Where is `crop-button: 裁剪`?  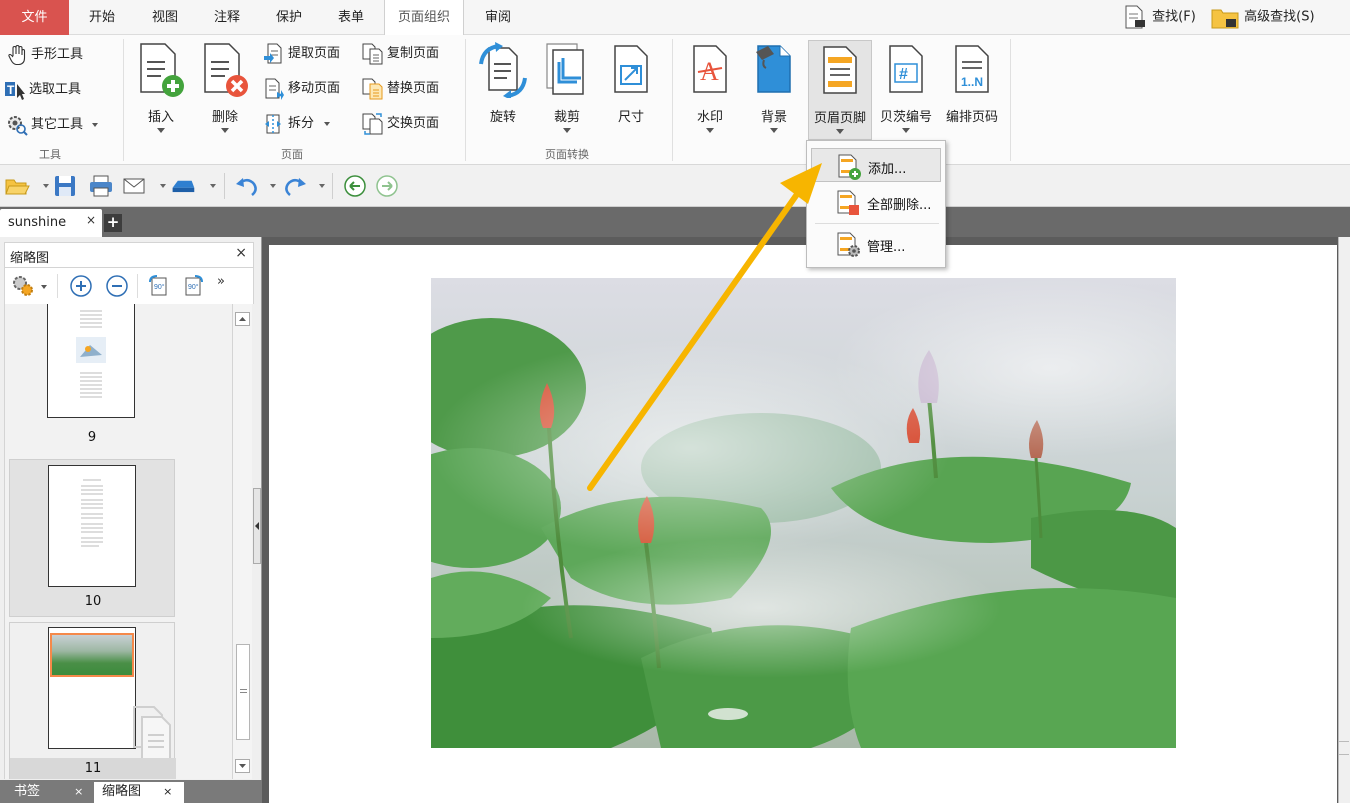
crop-button: 裁剪 is located at coordinates (567, 90).